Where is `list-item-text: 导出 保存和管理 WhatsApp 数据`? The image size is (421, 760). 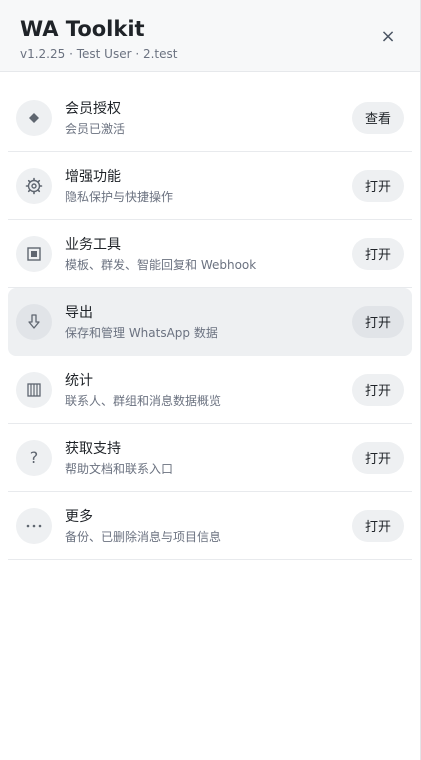
list-item-text: 导出 保存和管理 WhatsApp 数据 is located at coordinates (208, 322).